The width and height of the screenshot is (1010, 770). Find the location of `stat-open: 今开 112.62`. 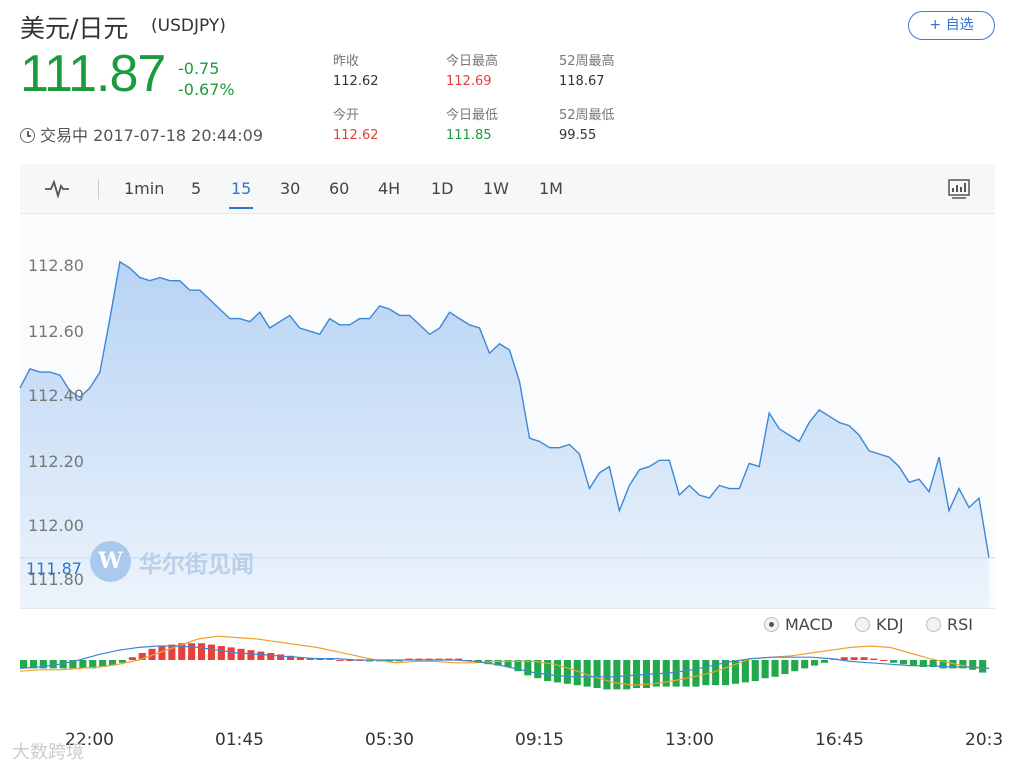

stat-open: 今开 112.62 is located at coordinates (356, 126).